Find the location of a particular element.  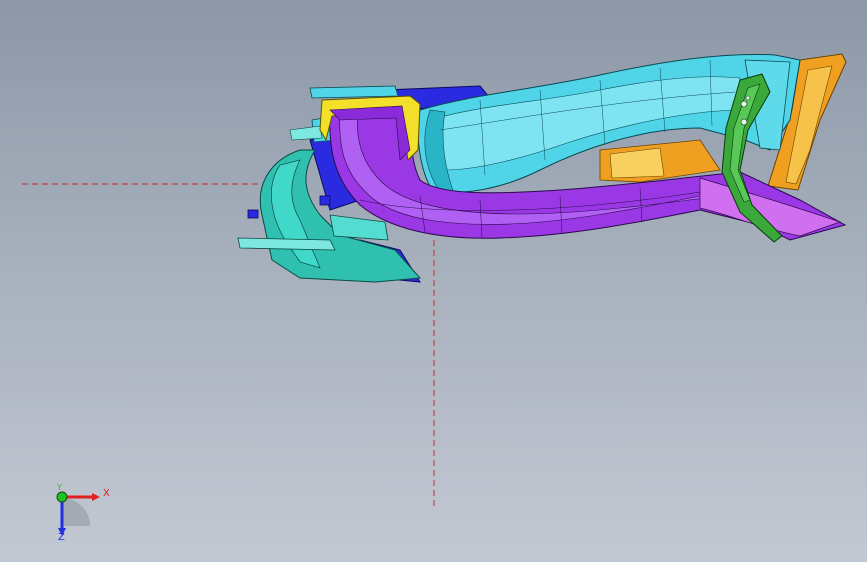

y-axis-dot is located at coordinates (62, 497).